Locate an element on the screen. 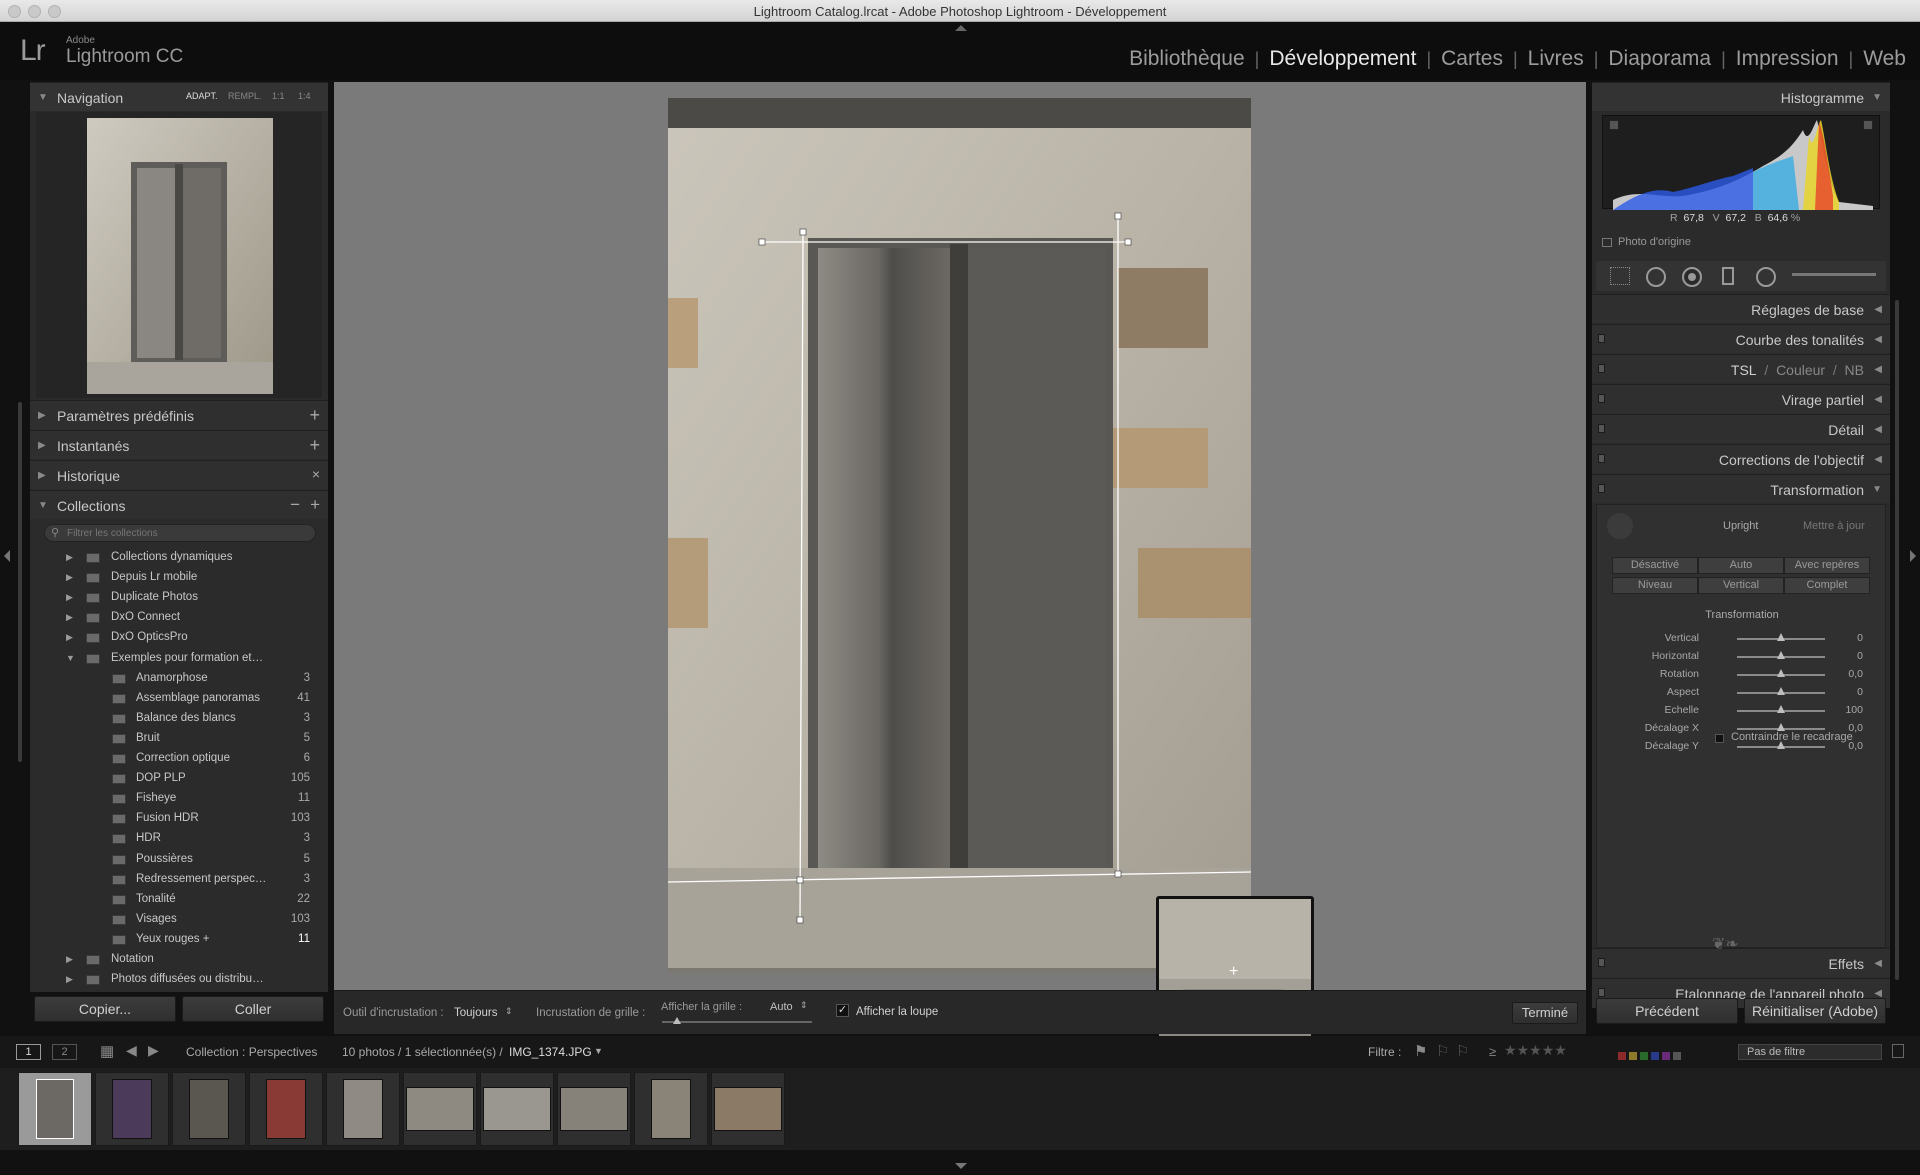 The image size is (1920, 1175). collection-item: ▶ Notation is located at coordinates (179, 960).